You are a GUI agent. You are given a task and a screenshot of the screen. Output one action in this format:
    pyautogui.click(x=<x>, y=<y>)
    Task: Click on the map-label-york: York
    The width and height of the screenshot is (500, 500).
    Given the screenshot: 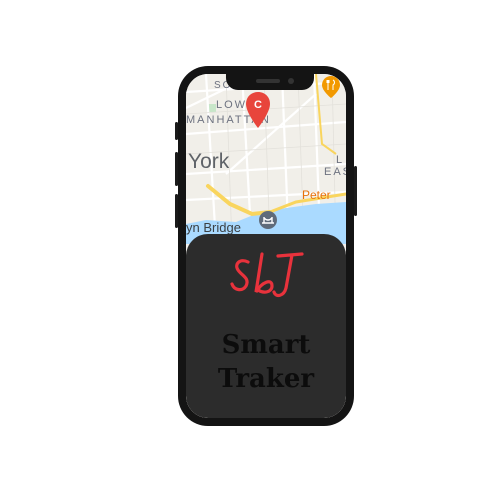 What is the action you would take?
    pyautogui.click(x=209, y=161)
    